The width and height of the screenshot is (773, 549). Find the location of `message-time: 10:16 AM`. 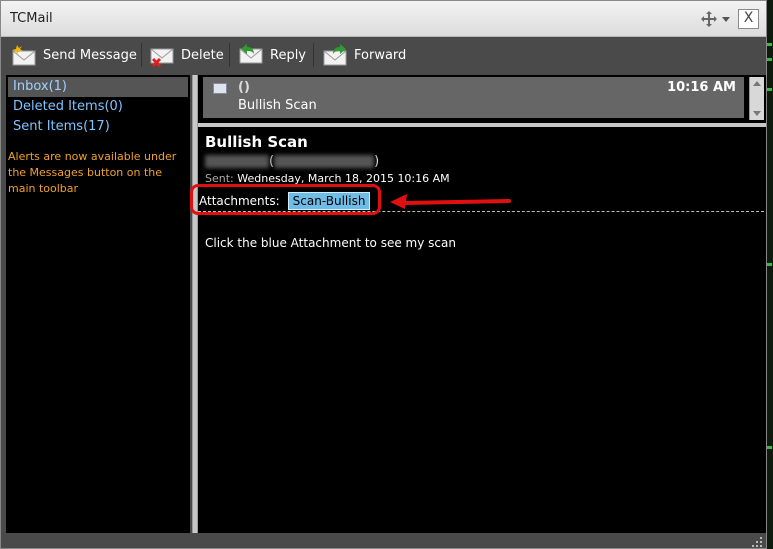

message-time: 10:16 AM is located at coordinates (701, 87).